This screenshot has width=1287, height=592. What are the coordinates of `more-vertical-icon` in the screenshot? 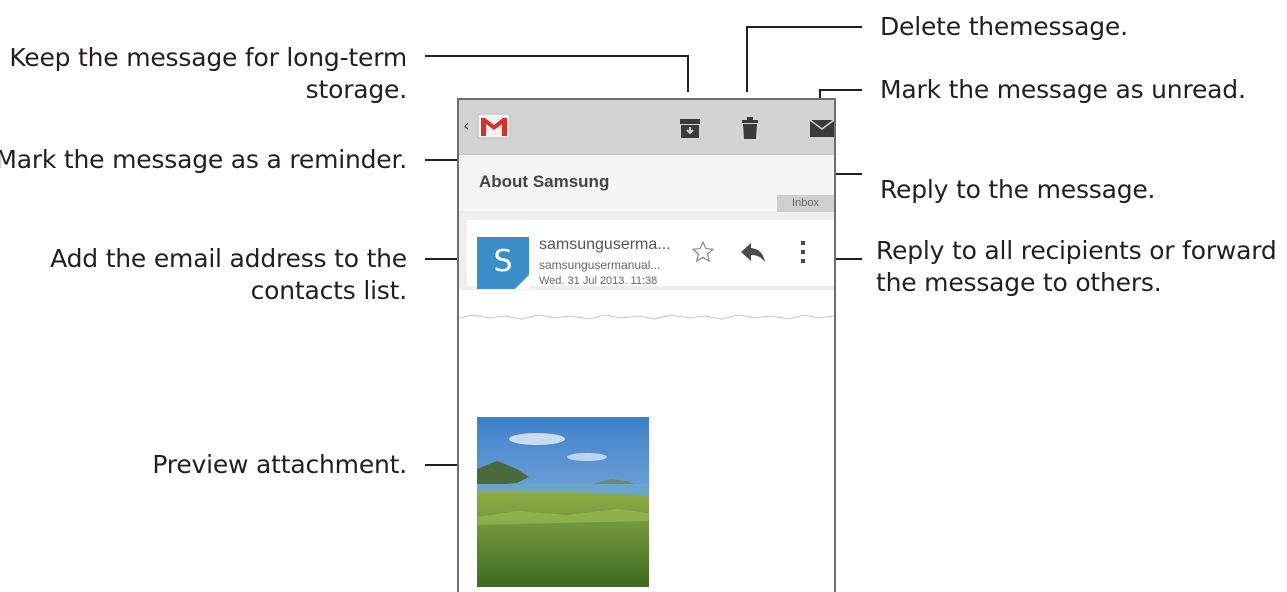 It's located at (803, 252).